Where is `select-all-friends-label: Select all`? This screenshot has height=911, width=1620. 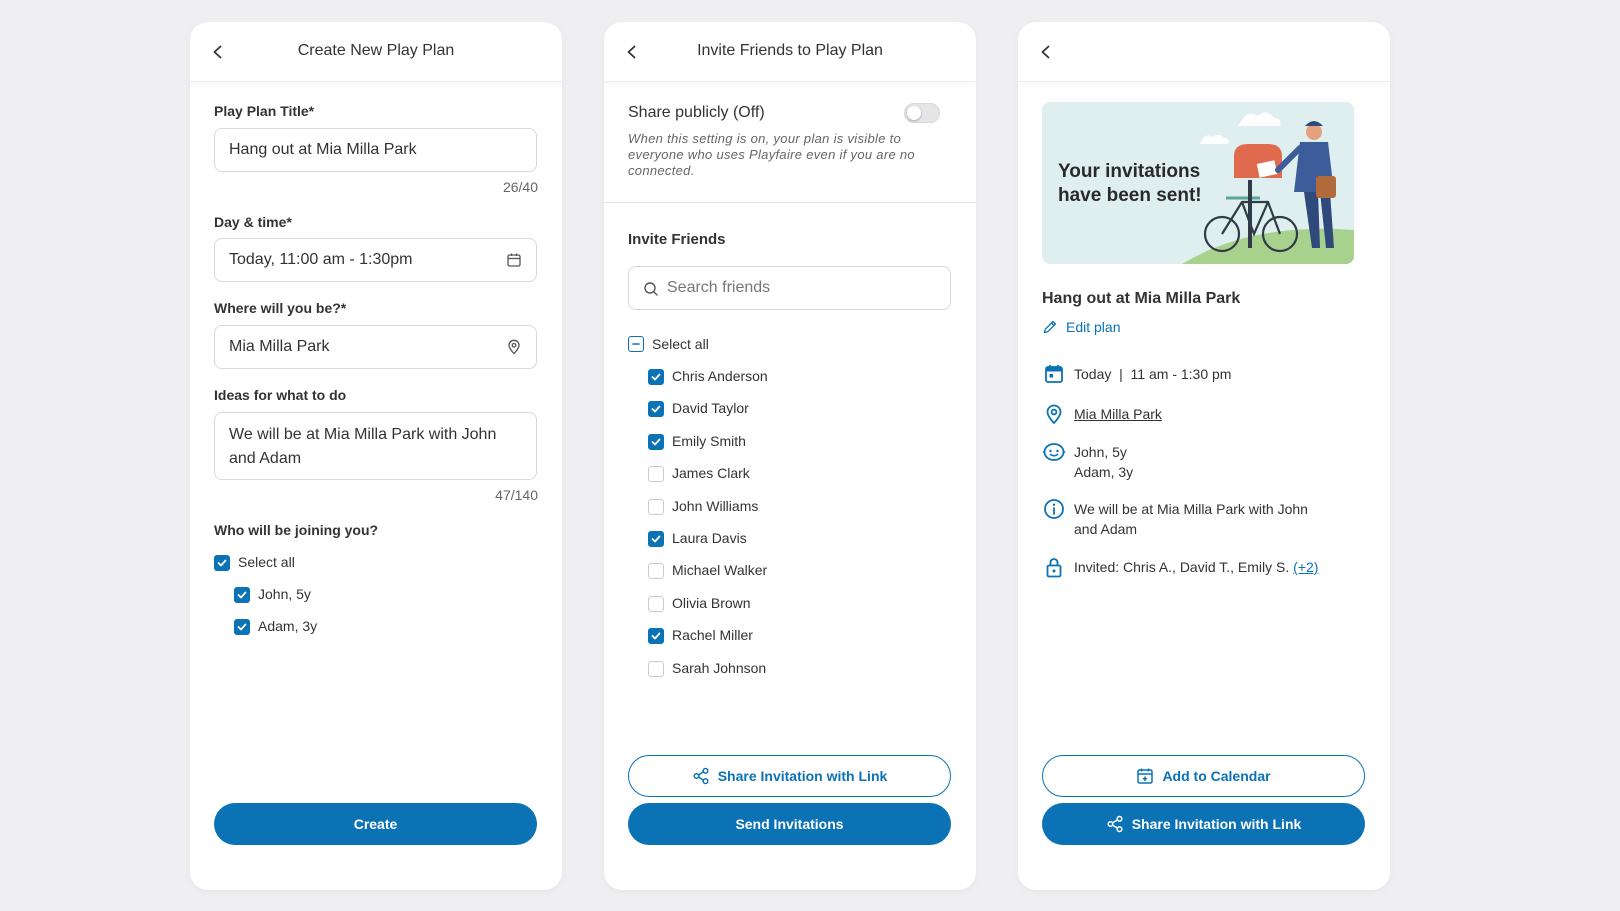 select-all-friends-label: Select all is located at coordinates (680, 344).